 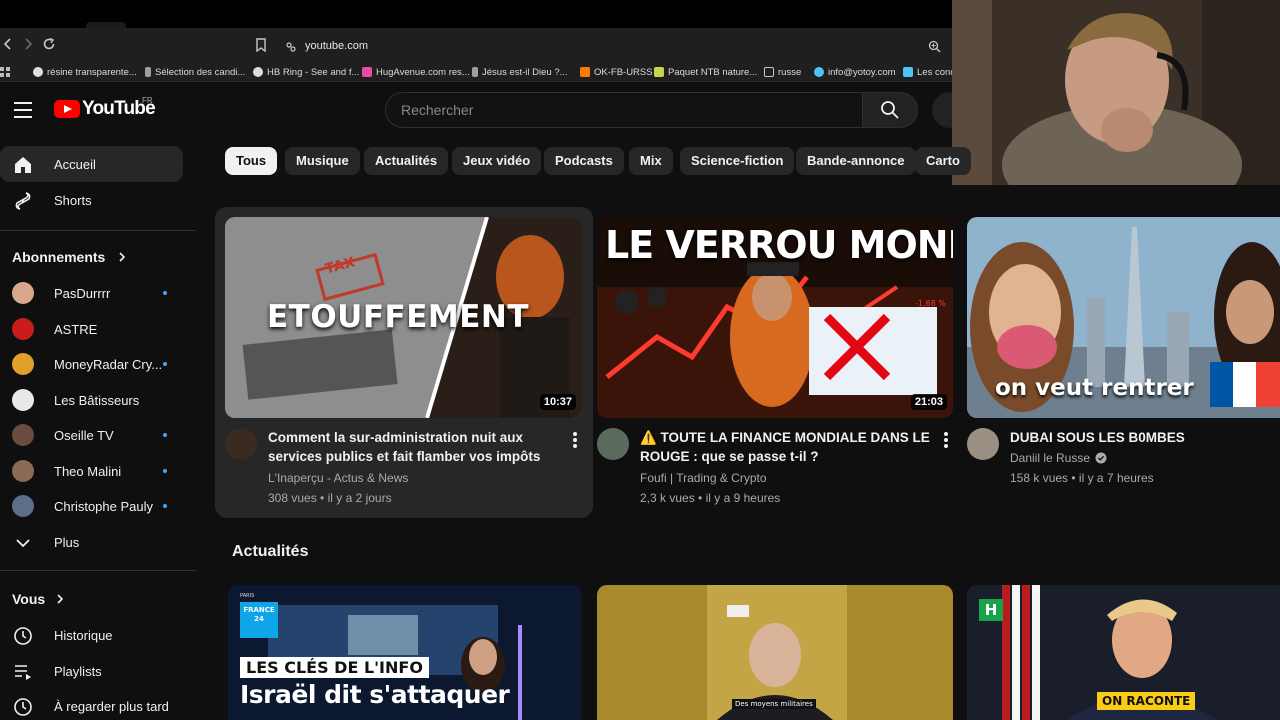 What do you see at coordinates (147, 100) in the screenshot?
I see `country-code: FR` at bounding box center [147, 100].